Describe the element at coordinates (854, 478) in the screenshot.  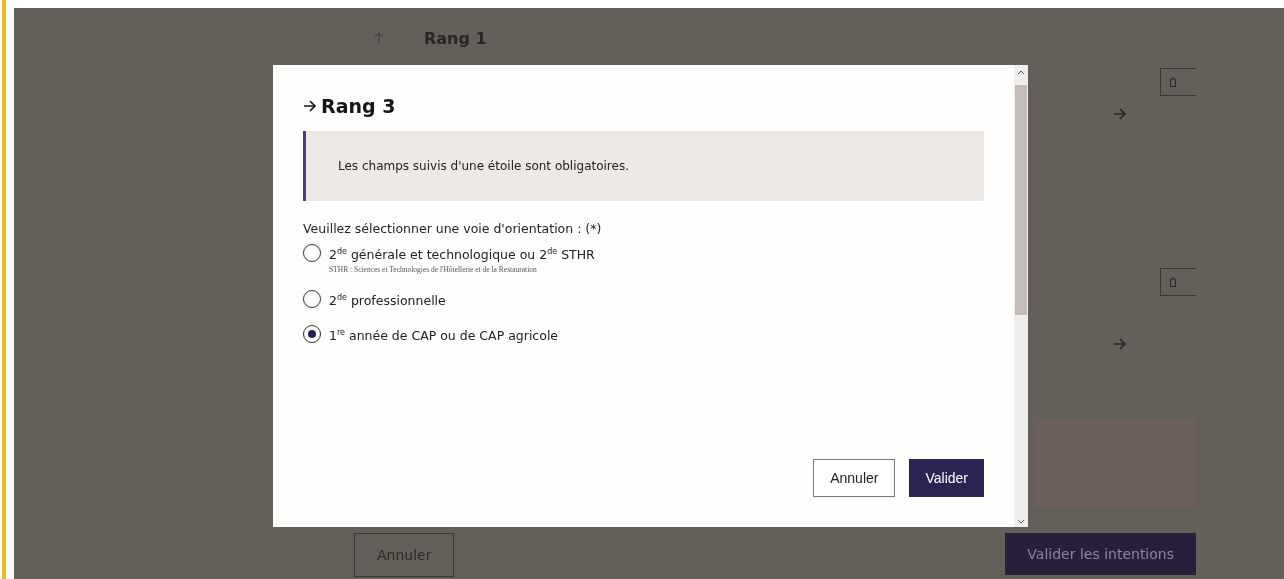
I see `cancel-button: Annuler` at that location.